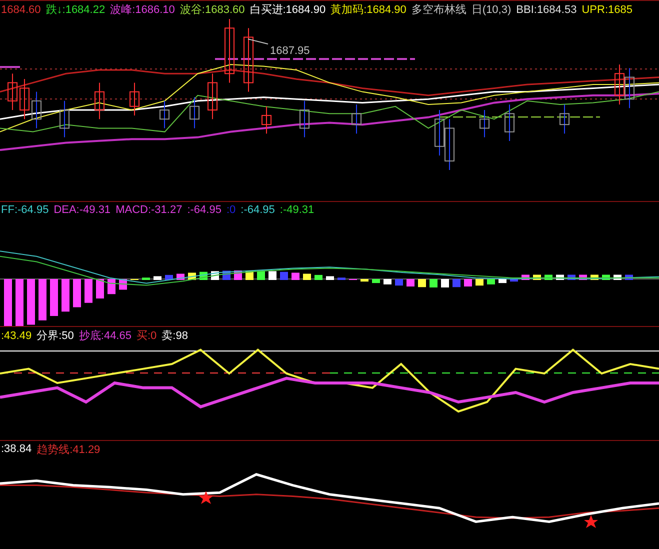 The image size is (659, 549). Describe the element at coordinates (368, 10) in the screenshot. I see `indicator-label: 黃加码:1684.90` at that location.